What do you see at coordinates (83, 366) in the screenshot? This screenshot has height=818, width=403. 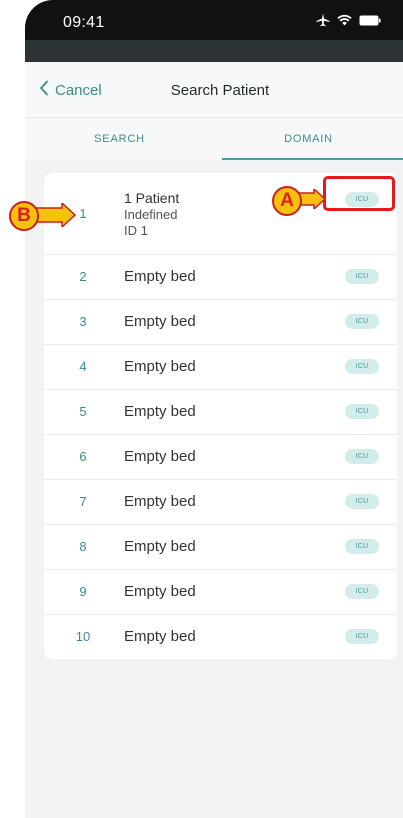 I see `bed-number: 4` at bounding box center [83, 366].